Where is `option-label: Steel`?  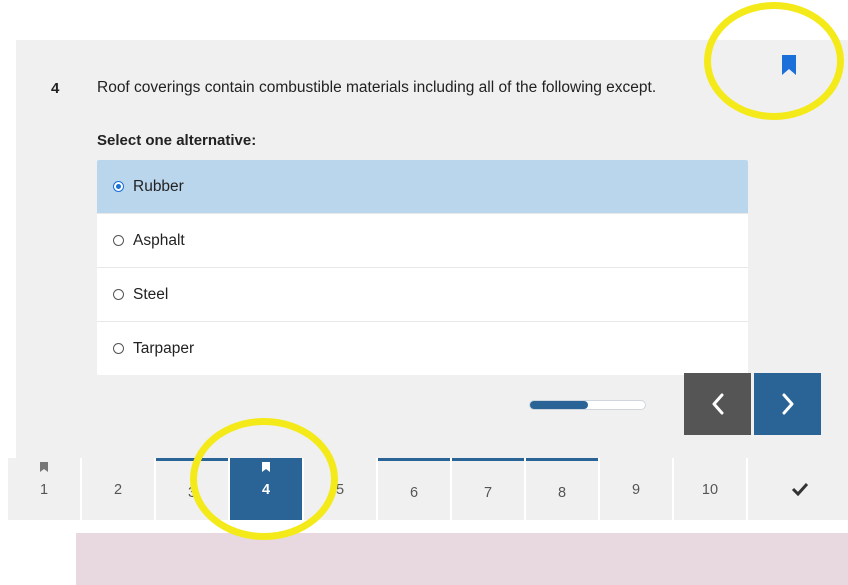
option-label: Steel is located at coordinates (151, 294).